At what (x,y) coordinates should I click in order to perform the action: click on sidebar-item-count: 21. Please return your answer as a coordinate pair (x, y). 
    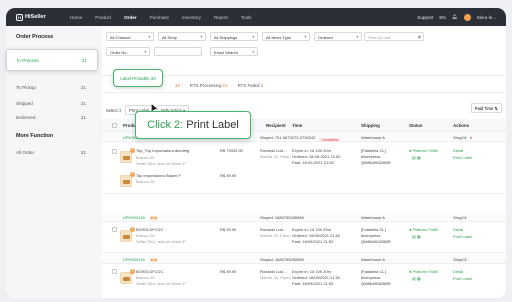
    Looking at the image, I should click on (83, 117).